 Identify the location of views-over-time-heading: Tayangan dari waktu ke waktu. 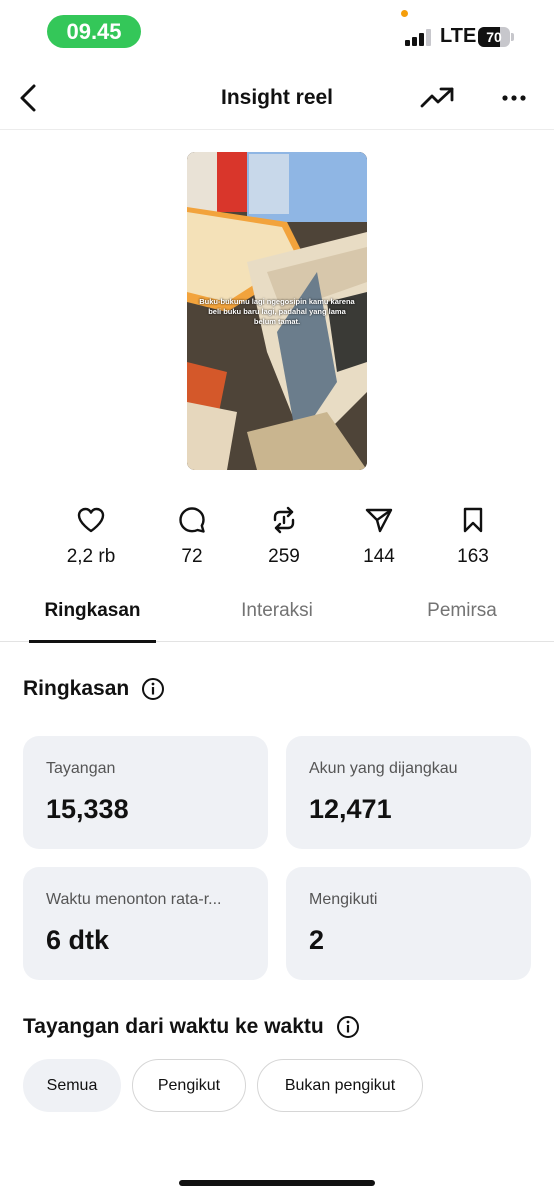
(191, 1027).